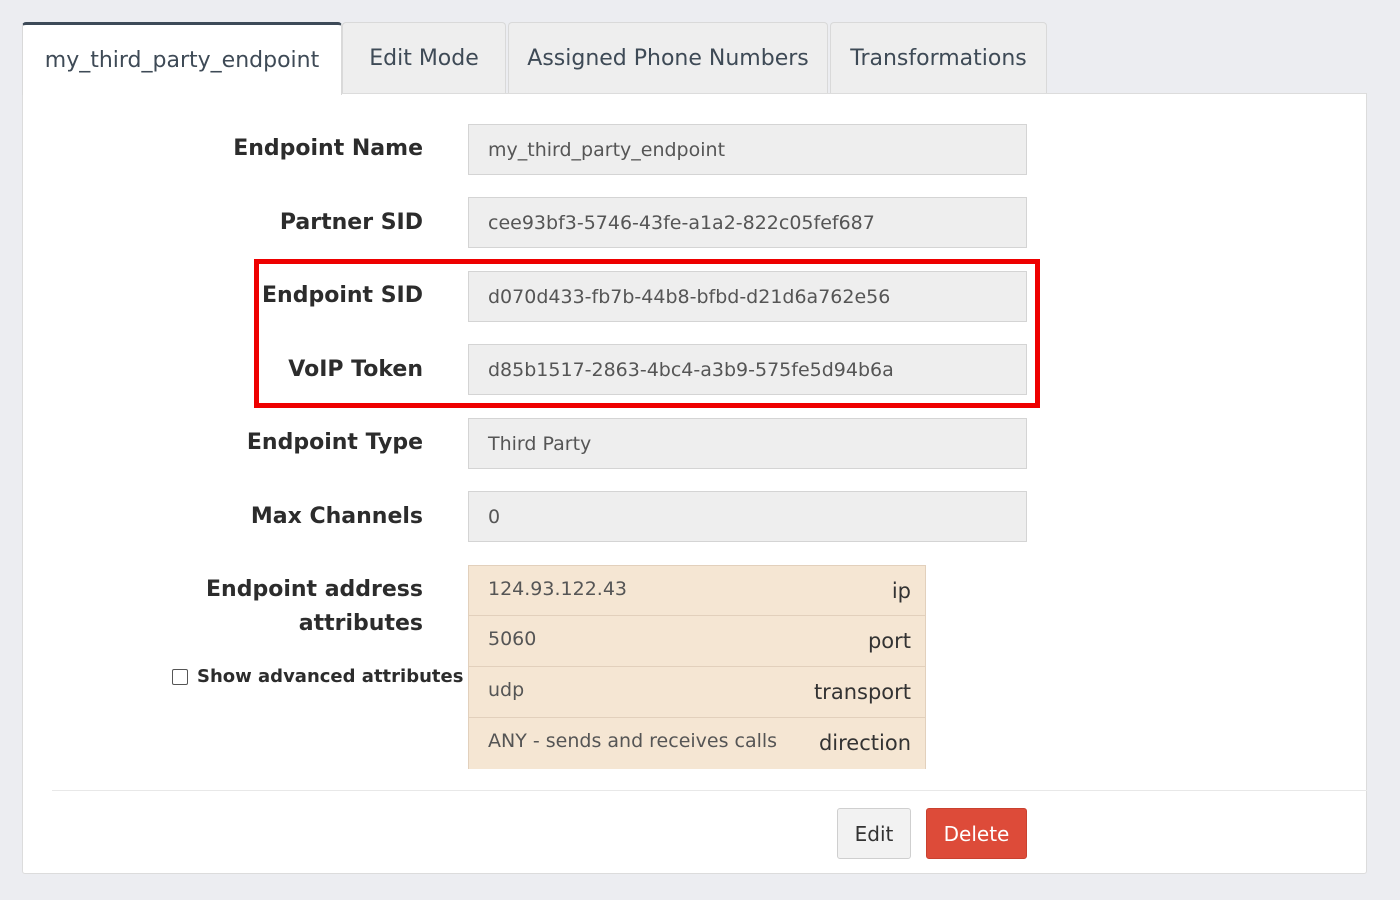 The image size is (1400, 900). Describe the element at coordinates (330, 676) in the screenshot. I see `show-advanced-label: Show advanced attributes` at that location.